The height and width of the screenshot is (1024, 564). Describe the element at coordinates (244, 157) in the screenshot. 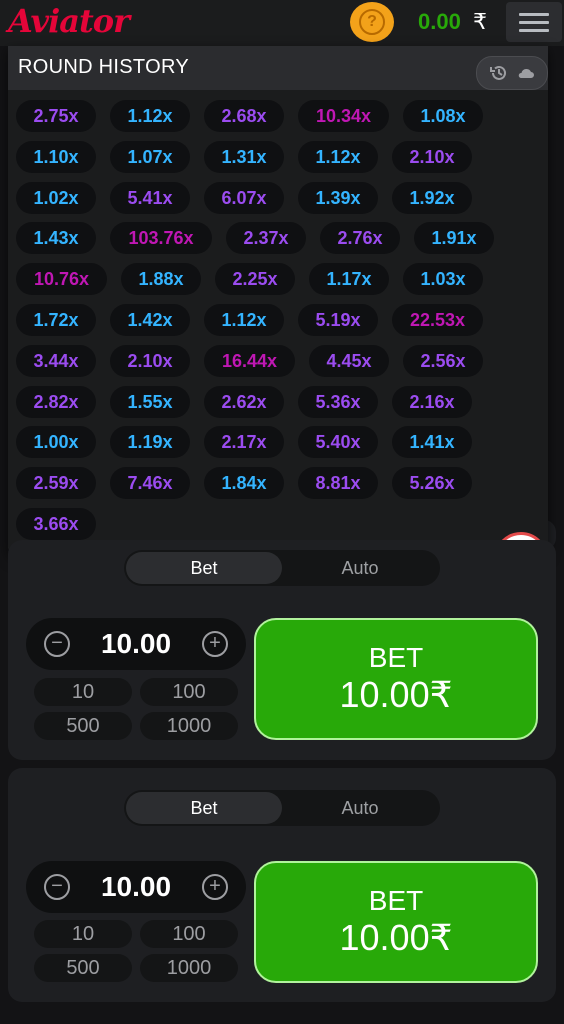

I see `multiplier-chip: 1.31x` at that location.